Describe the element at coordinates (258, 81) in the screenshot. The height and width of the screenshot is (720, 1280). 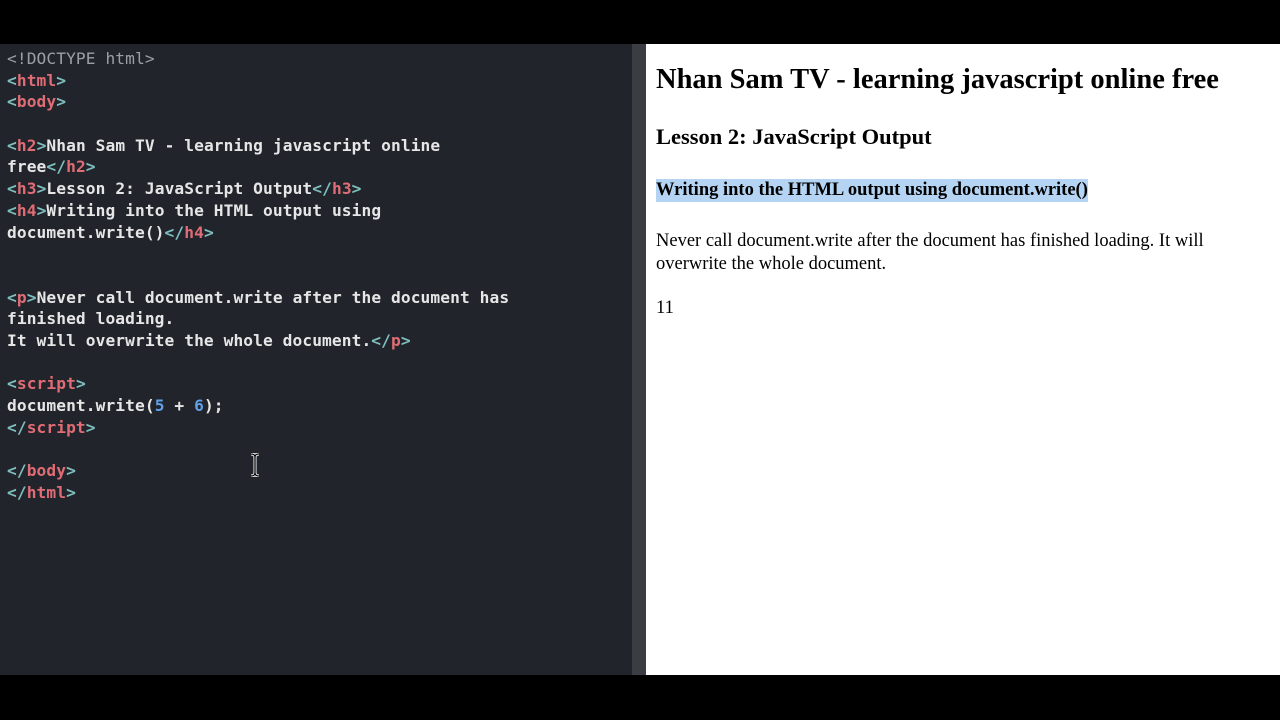
I see `code-line: <html>` at that location.